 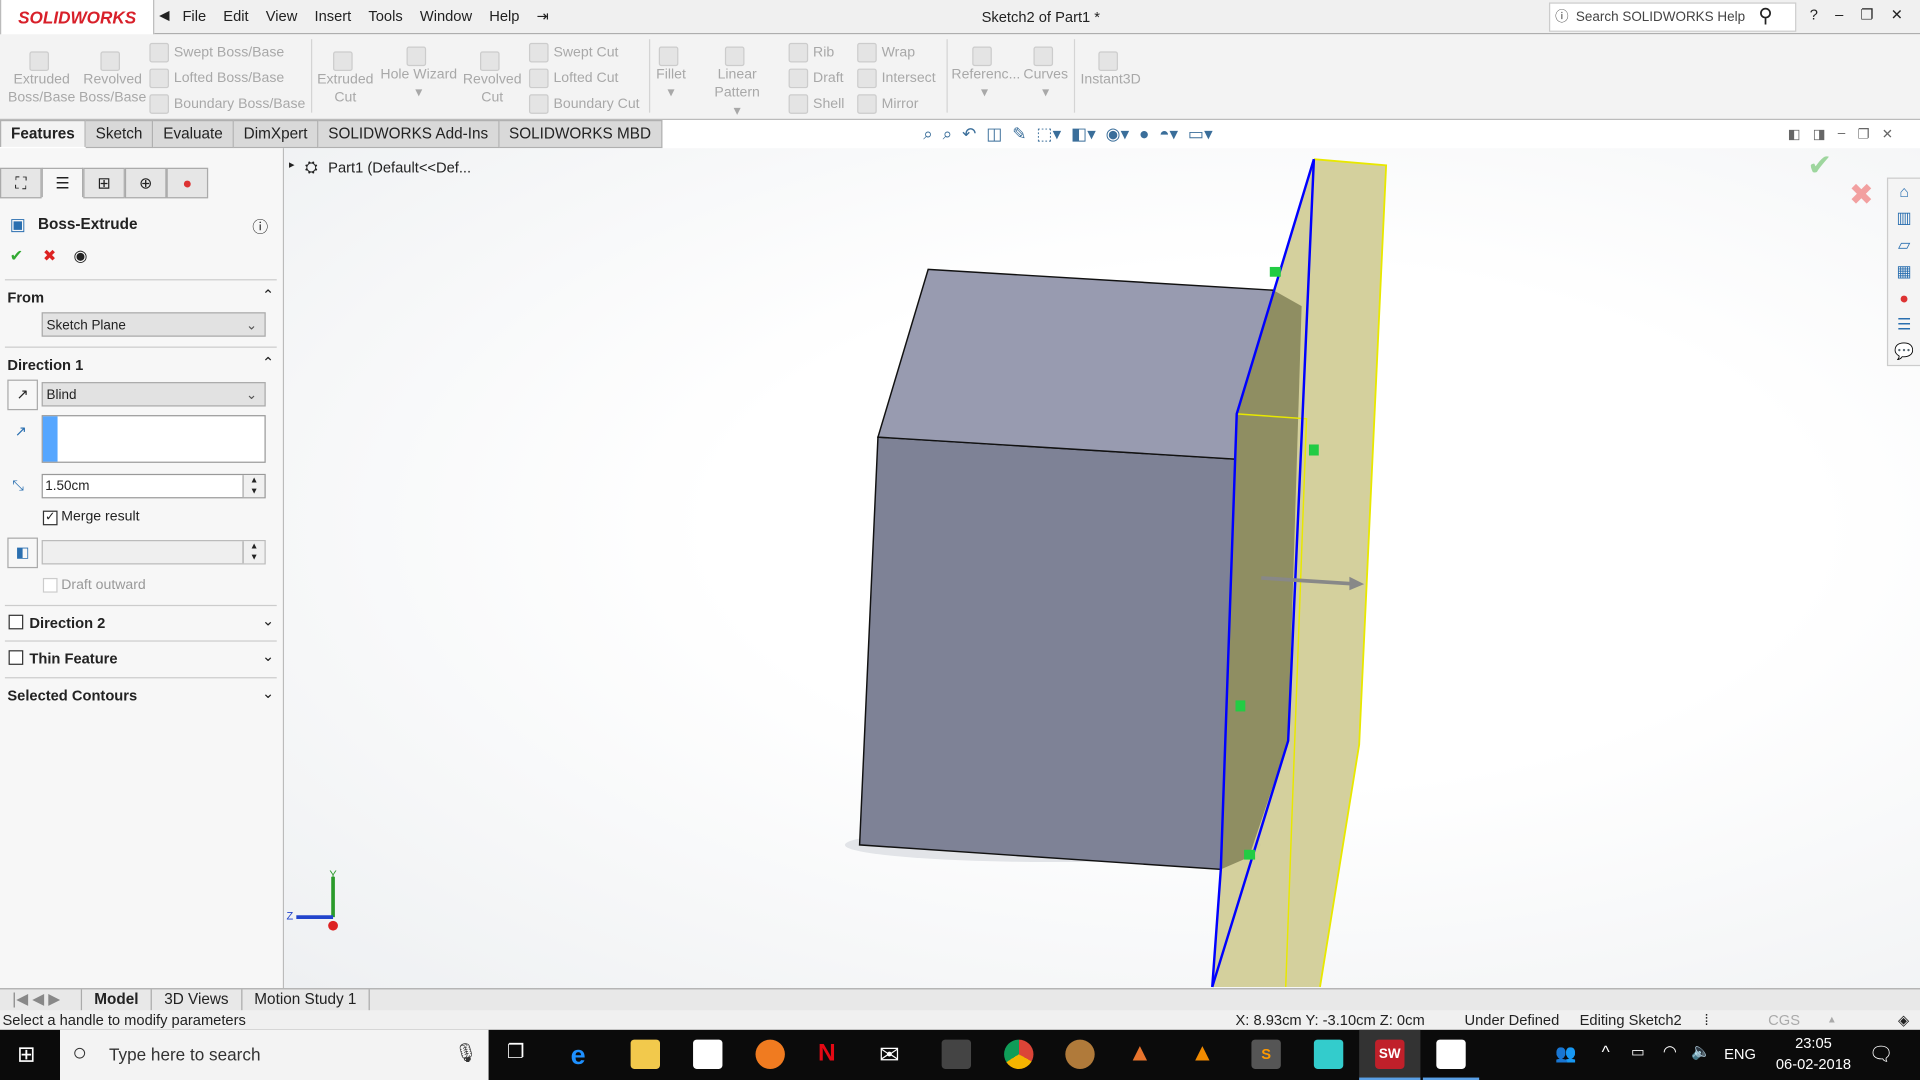 I want to click on mail-icon: ✉, so click(x=893, y=1054).